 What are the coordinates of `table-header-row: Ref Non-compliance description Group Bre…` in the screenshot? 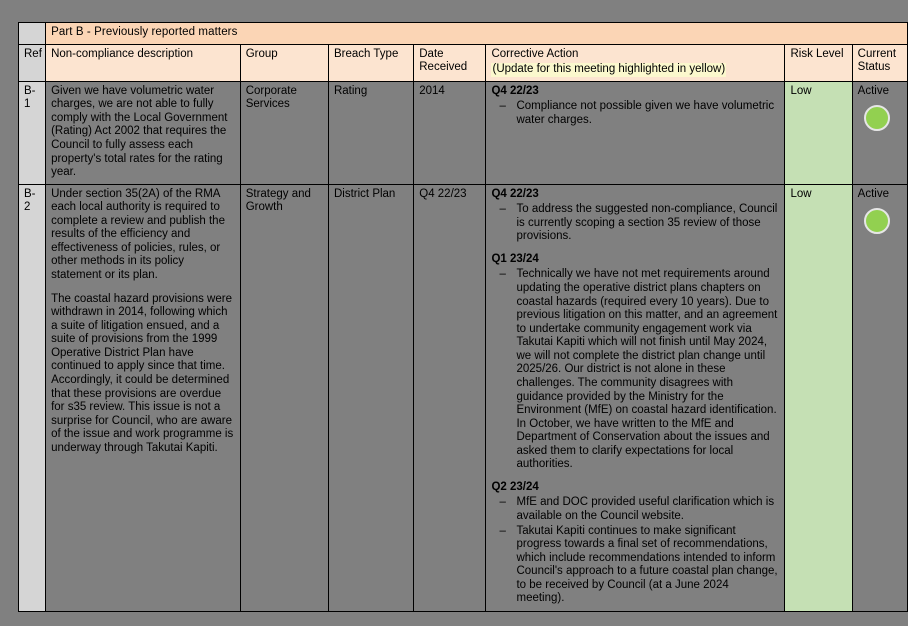 It's located at (462, 62).